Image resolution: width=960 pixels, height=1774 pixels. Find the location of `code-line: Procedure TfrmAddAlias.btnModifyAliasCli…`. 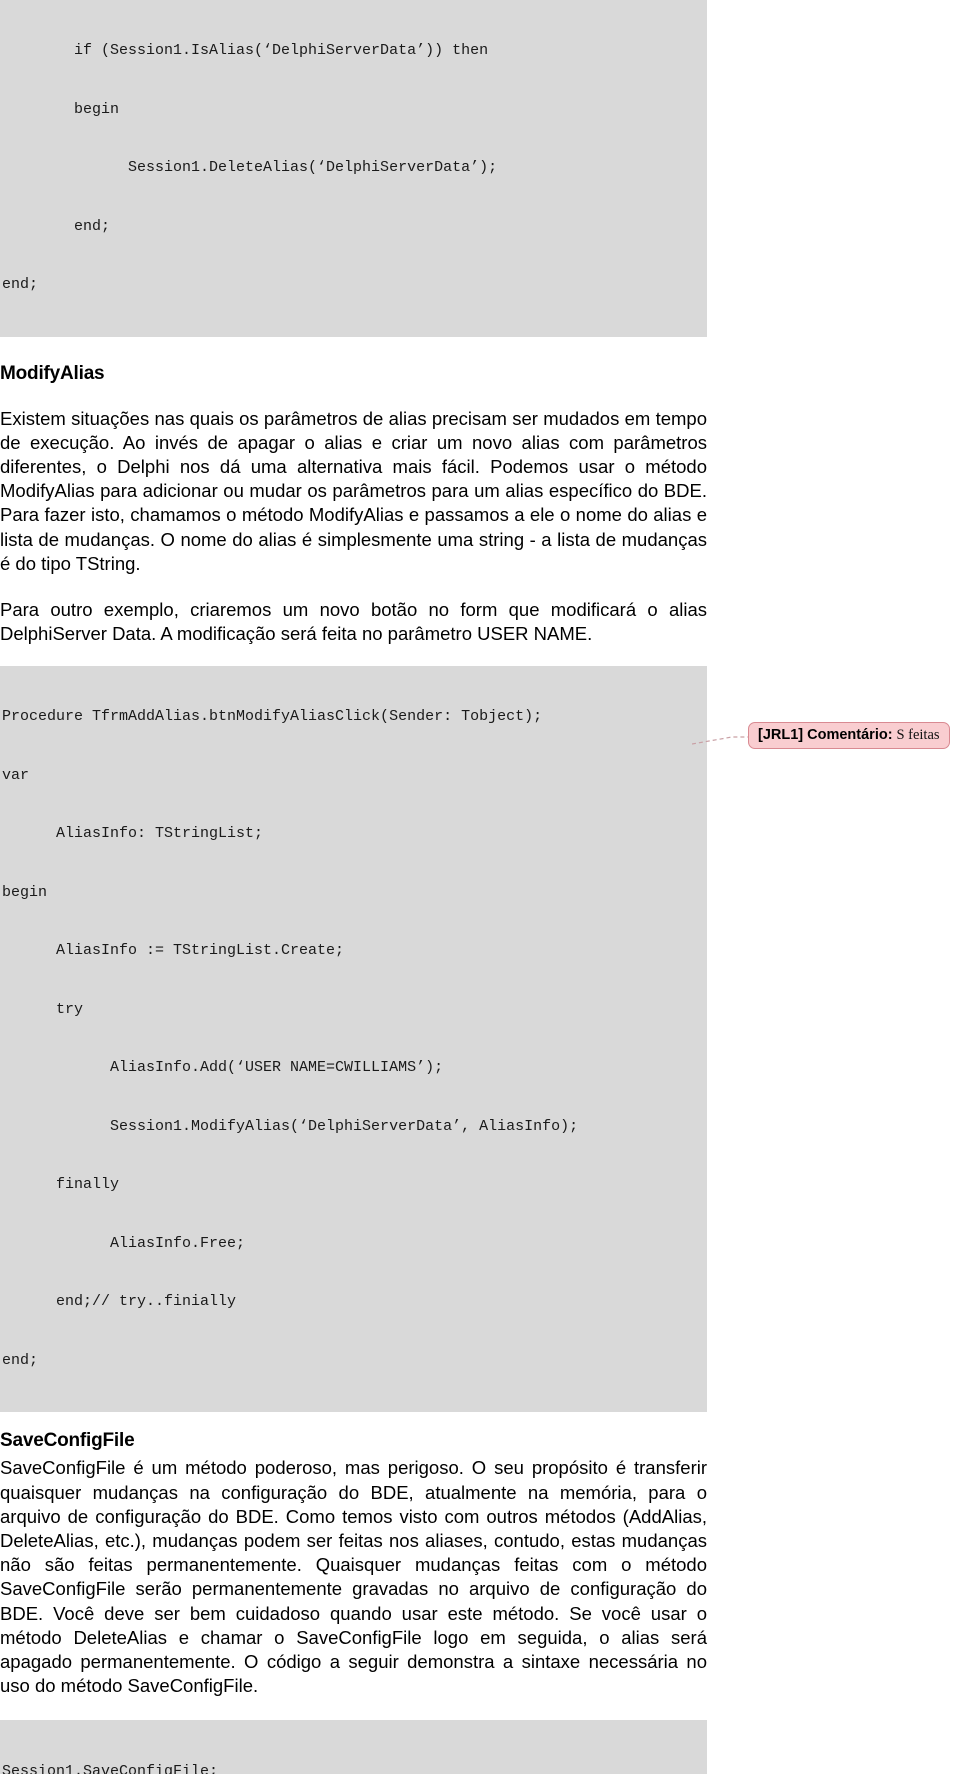

code-line: Procedure TfrmAddAlias.btnModifyAliasCli… is located at coordinates (272, 717).